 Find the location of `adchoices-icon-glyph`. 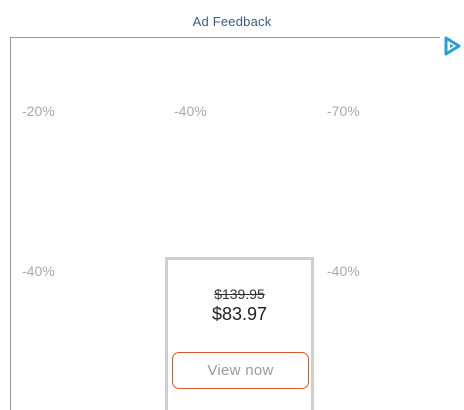

adchoices-icon-glyph is located at coordinates (452, 46).